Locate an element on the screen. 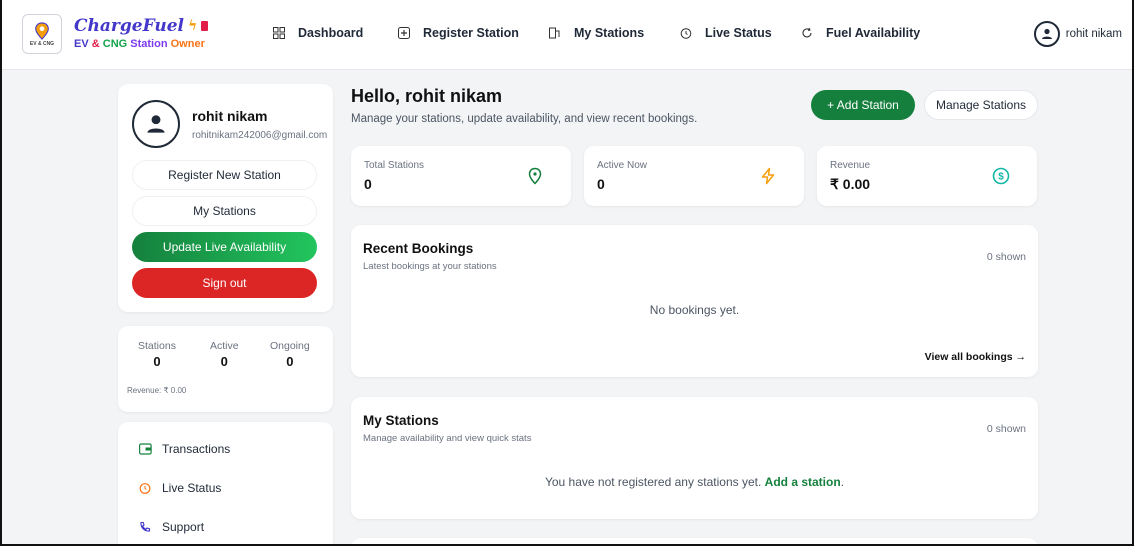  register-new-station-button: Register New Station is located at coordinates (224, 175).